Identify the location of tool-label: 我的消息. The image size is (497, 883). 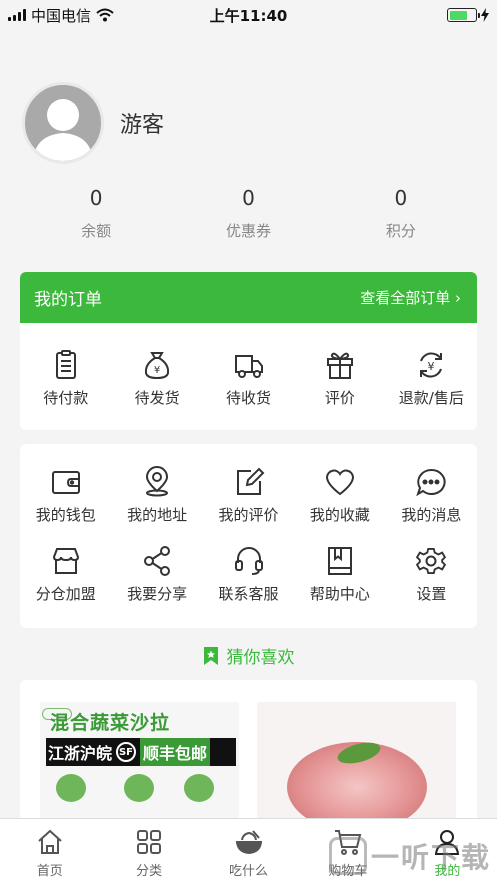
(431, 515).